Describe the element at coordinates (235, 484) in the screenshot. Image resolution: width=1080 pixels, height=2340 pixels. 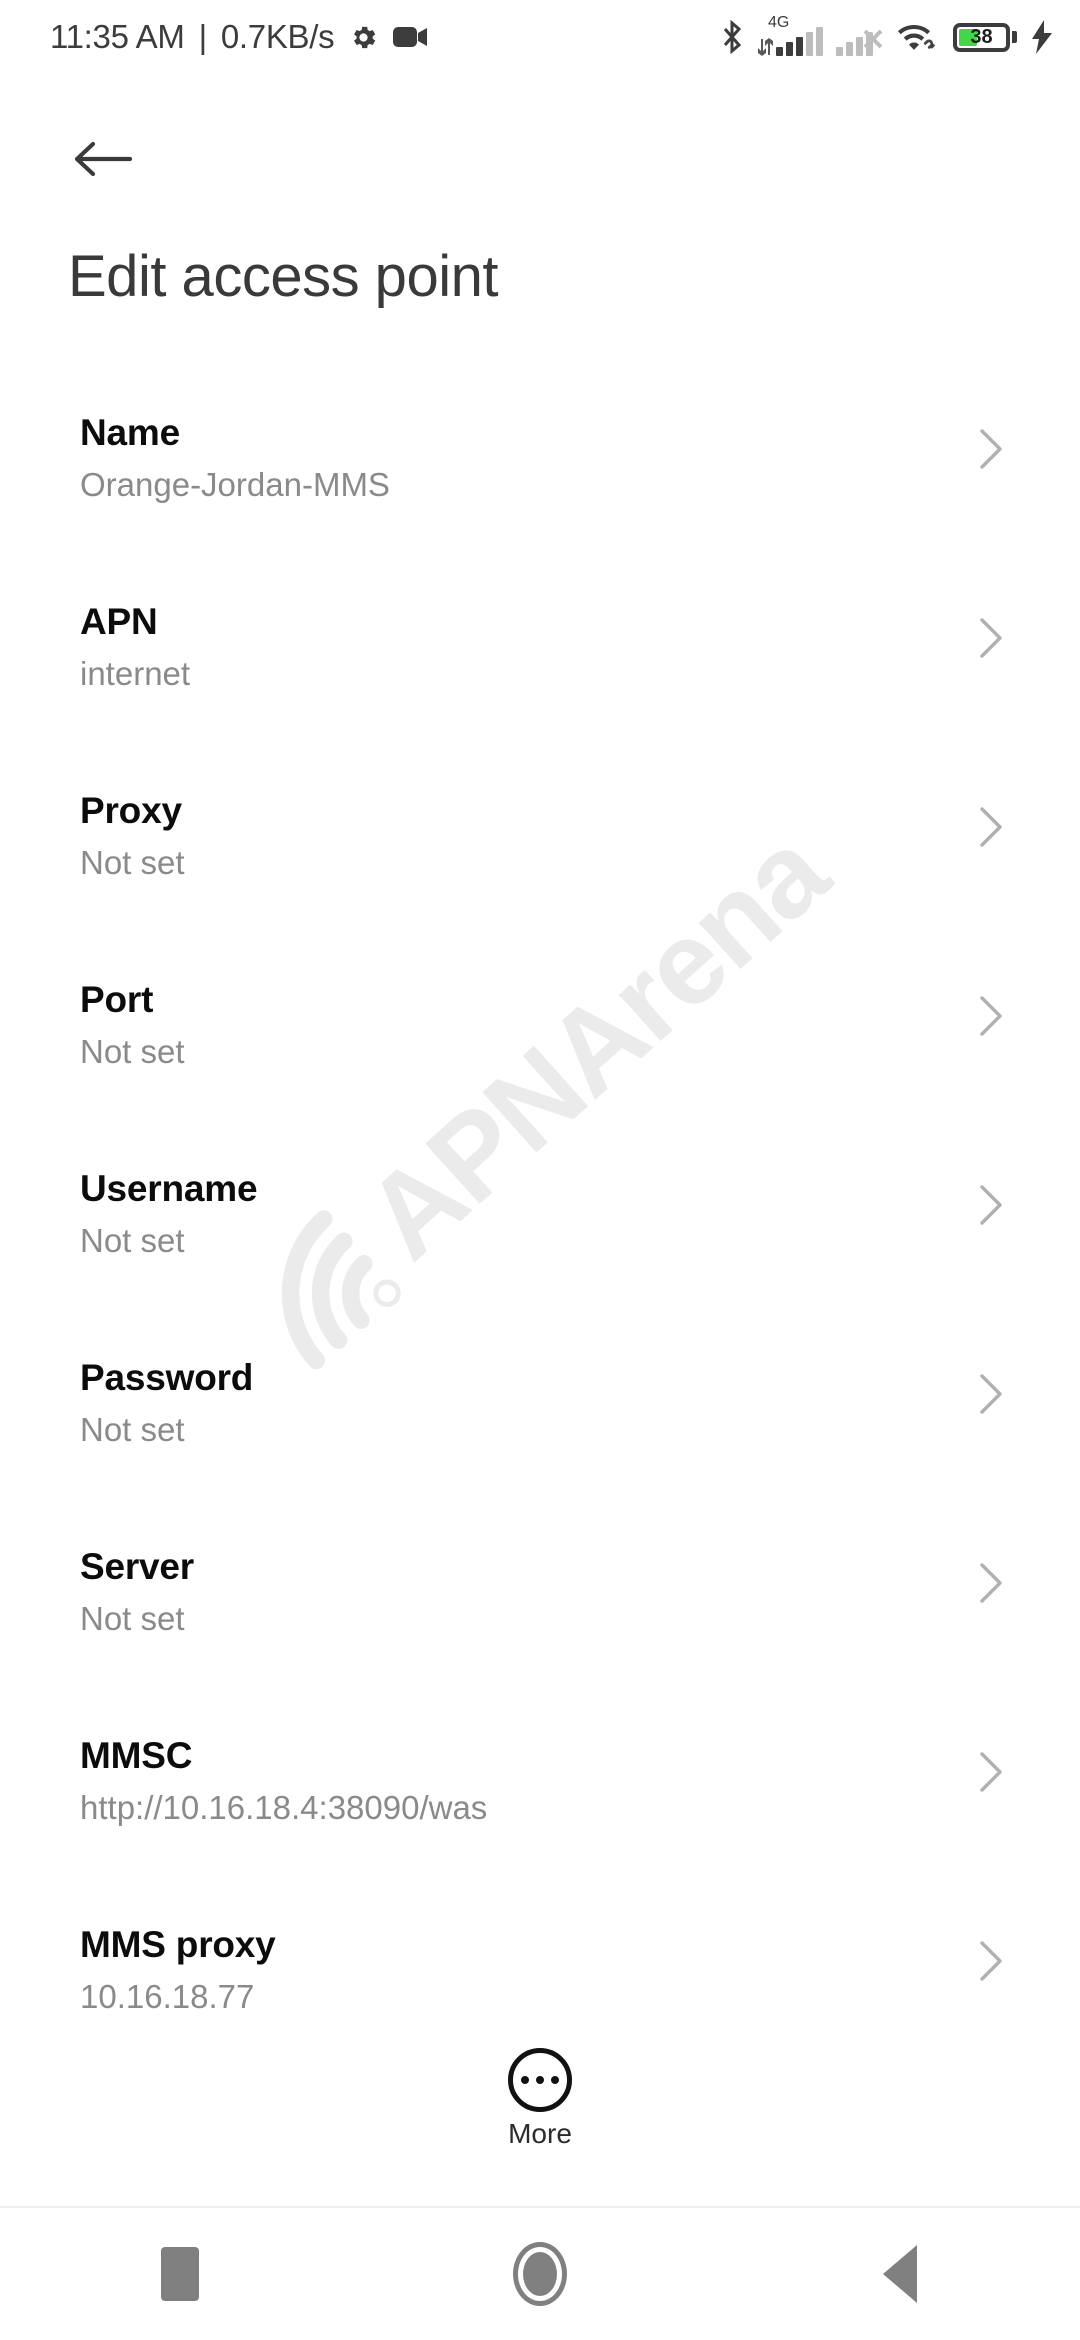
I see `row-value: Orange-Jordan-MMS` at that location.